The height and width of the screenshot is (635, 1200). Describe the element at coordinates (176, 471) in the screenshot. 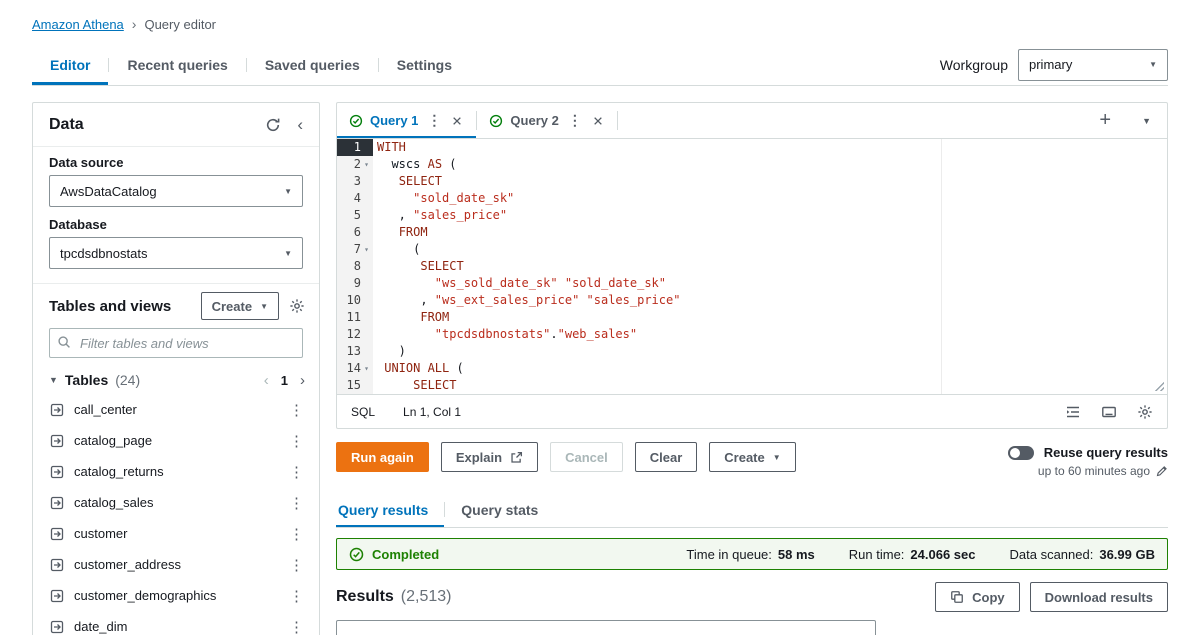

I see `table-row: catalog_returns ⋮` at that location.